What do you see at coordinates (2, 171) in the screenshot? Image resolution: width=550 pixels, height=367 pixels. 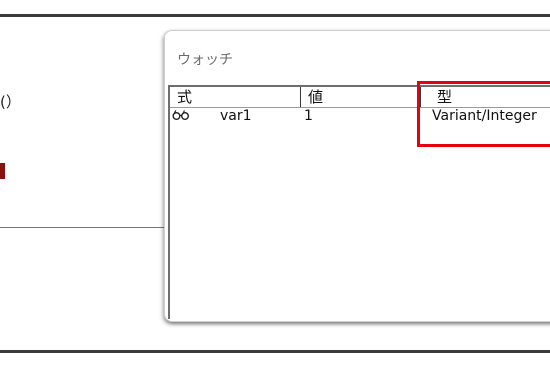 I see `background-red-marker` at bounding box center [2, 171].